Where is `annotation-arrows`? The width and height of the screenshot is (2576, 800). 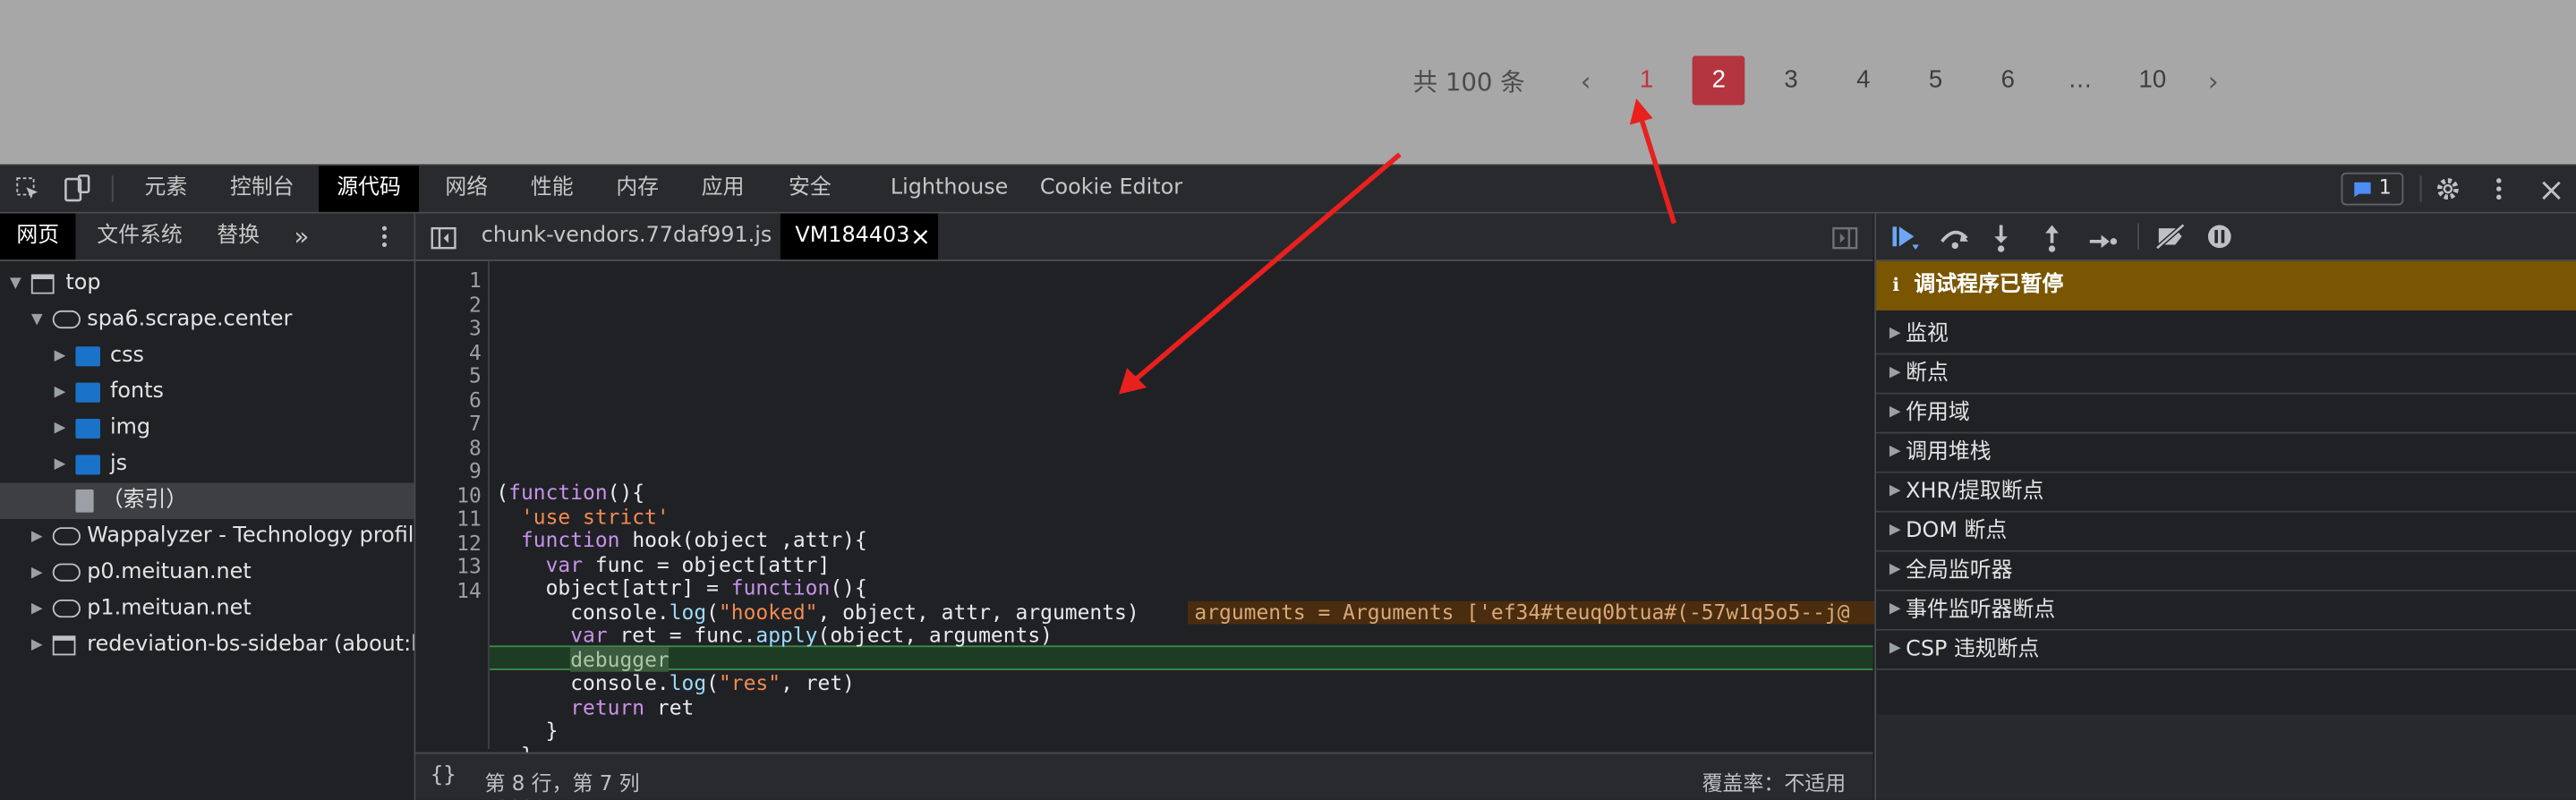 annotation-arrows is located at coordinates (1397, 246).